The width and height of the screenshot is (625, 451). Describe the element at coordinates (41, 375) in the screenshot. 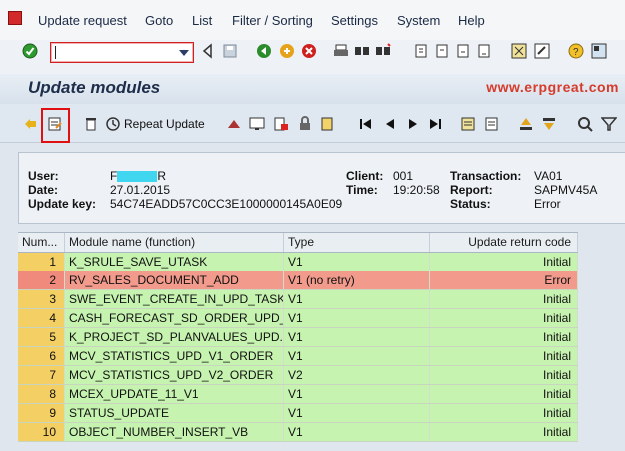

I see `row-num: 7` at that location.